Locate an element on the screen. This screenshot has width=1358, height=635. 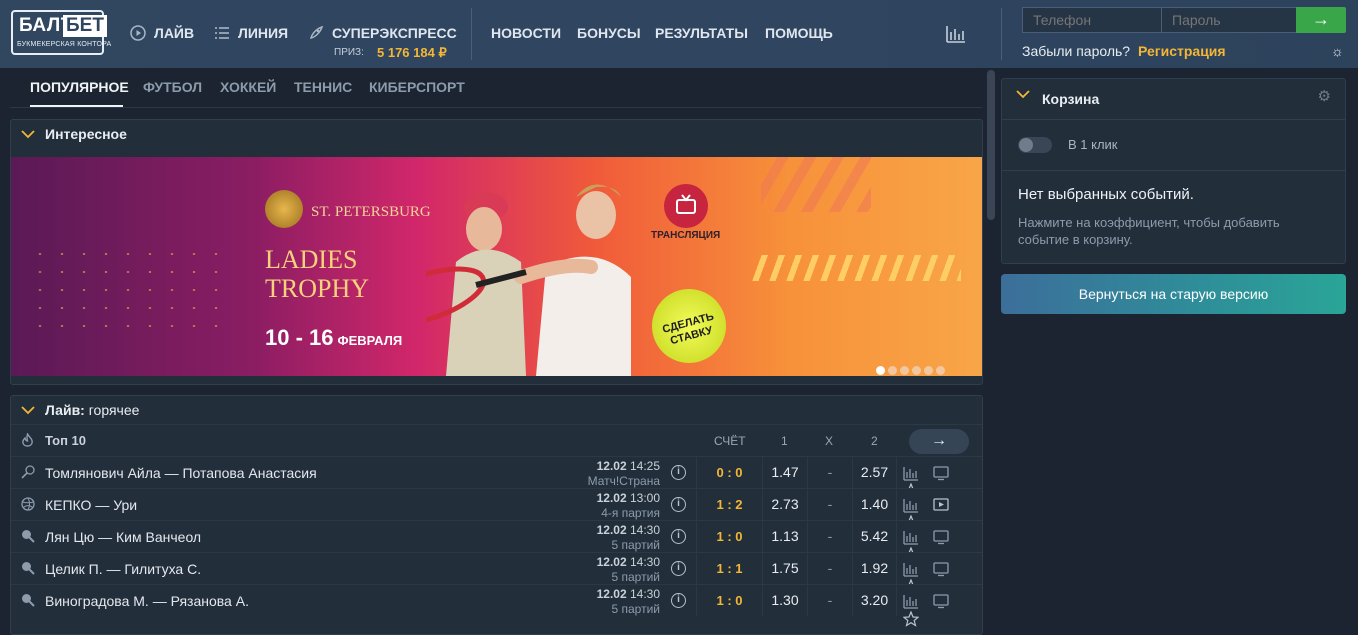
match-date: 12.02 is located at coordinates (611, 466).